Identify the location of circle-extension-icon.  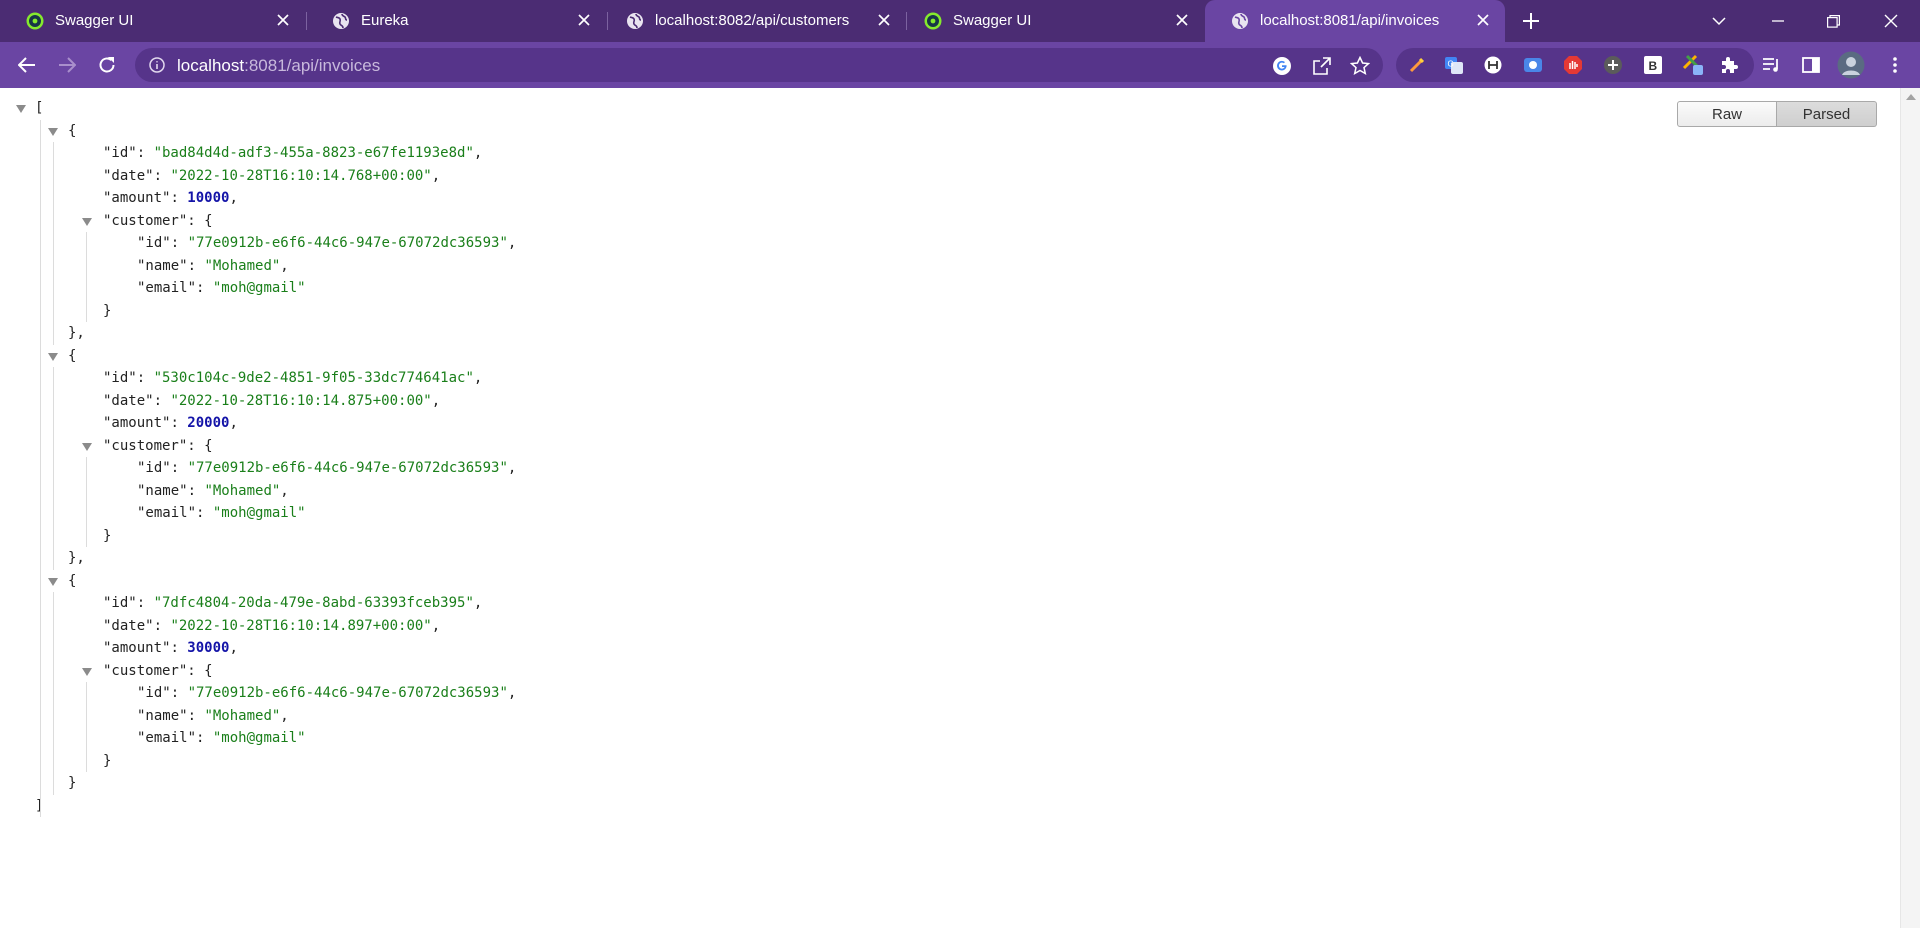
(1493, 65).